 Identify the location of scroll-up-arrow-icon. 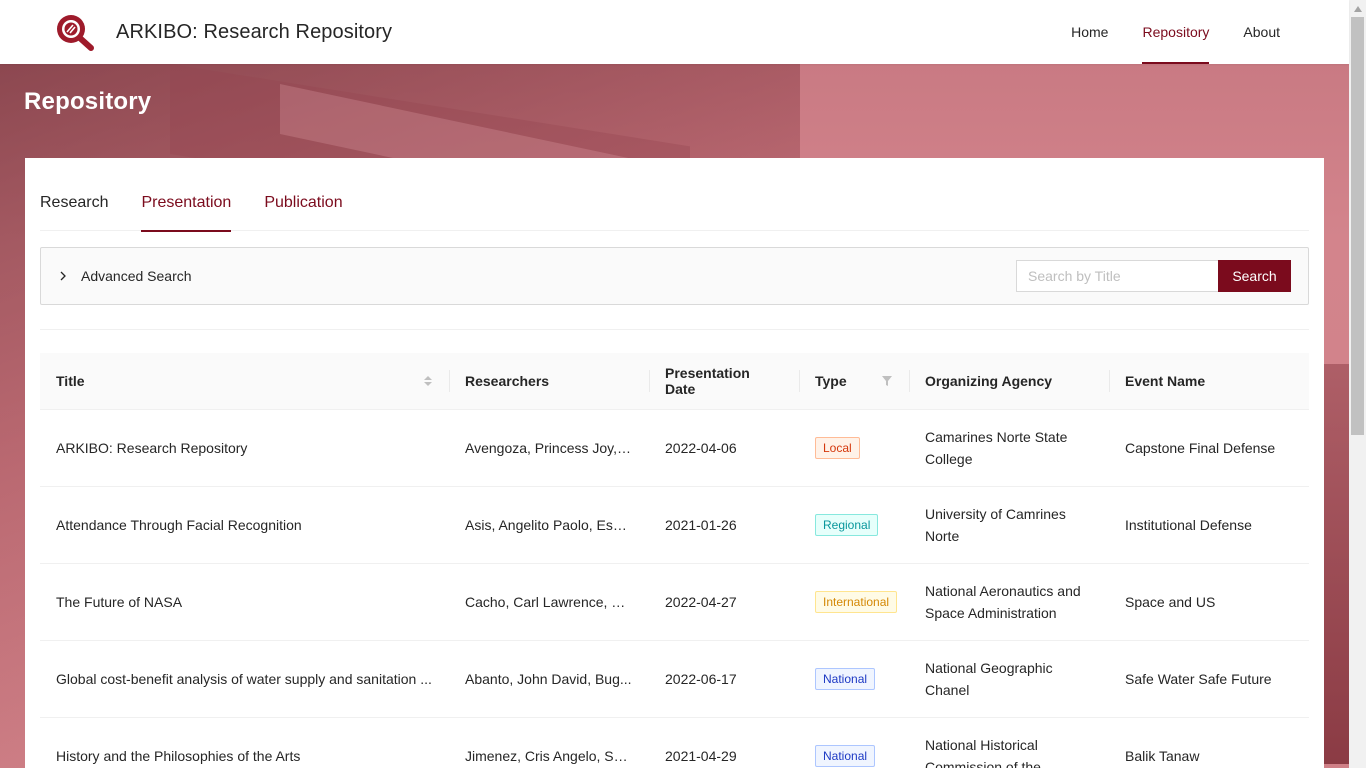
(1357, 8).